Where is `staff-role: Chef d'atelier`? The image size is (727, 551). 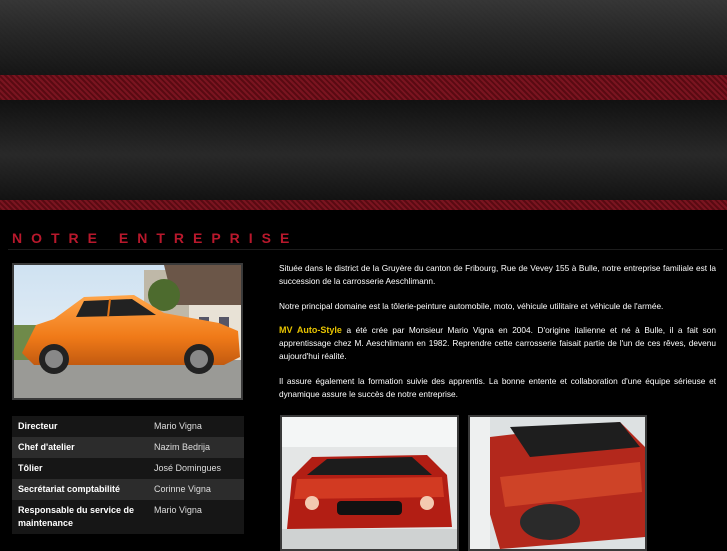 staff-role: Chef d'atelier is located at coordinates (46, 447).